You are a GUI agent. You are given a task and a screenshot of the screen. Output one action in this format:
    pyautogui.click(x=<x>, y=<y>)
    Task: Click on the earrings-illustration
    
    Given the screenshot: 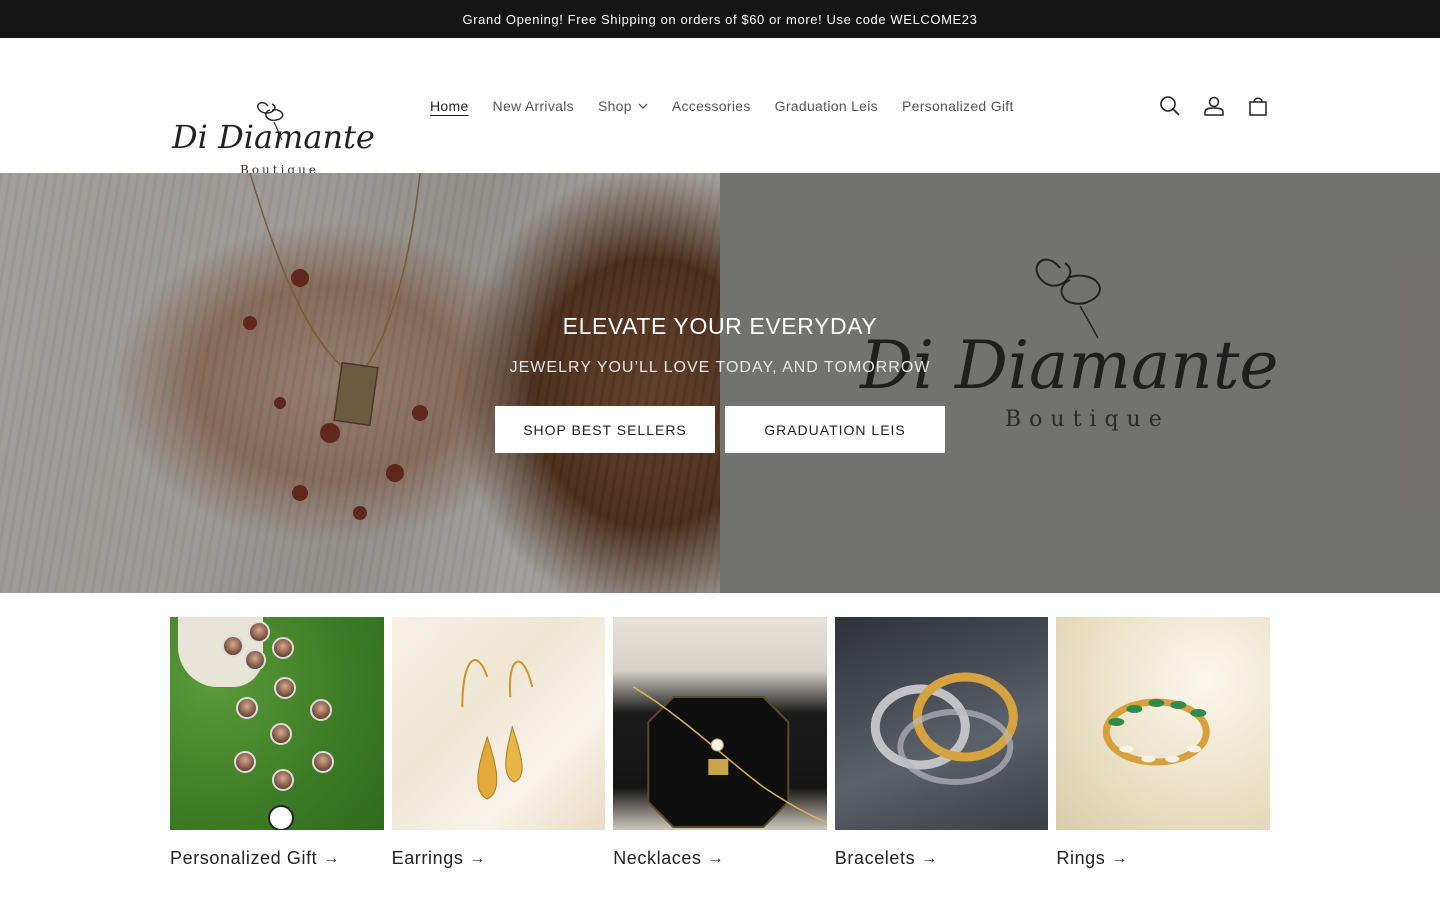 What is the action you would take?
    pyautogui.click(x=496, y=729)
    